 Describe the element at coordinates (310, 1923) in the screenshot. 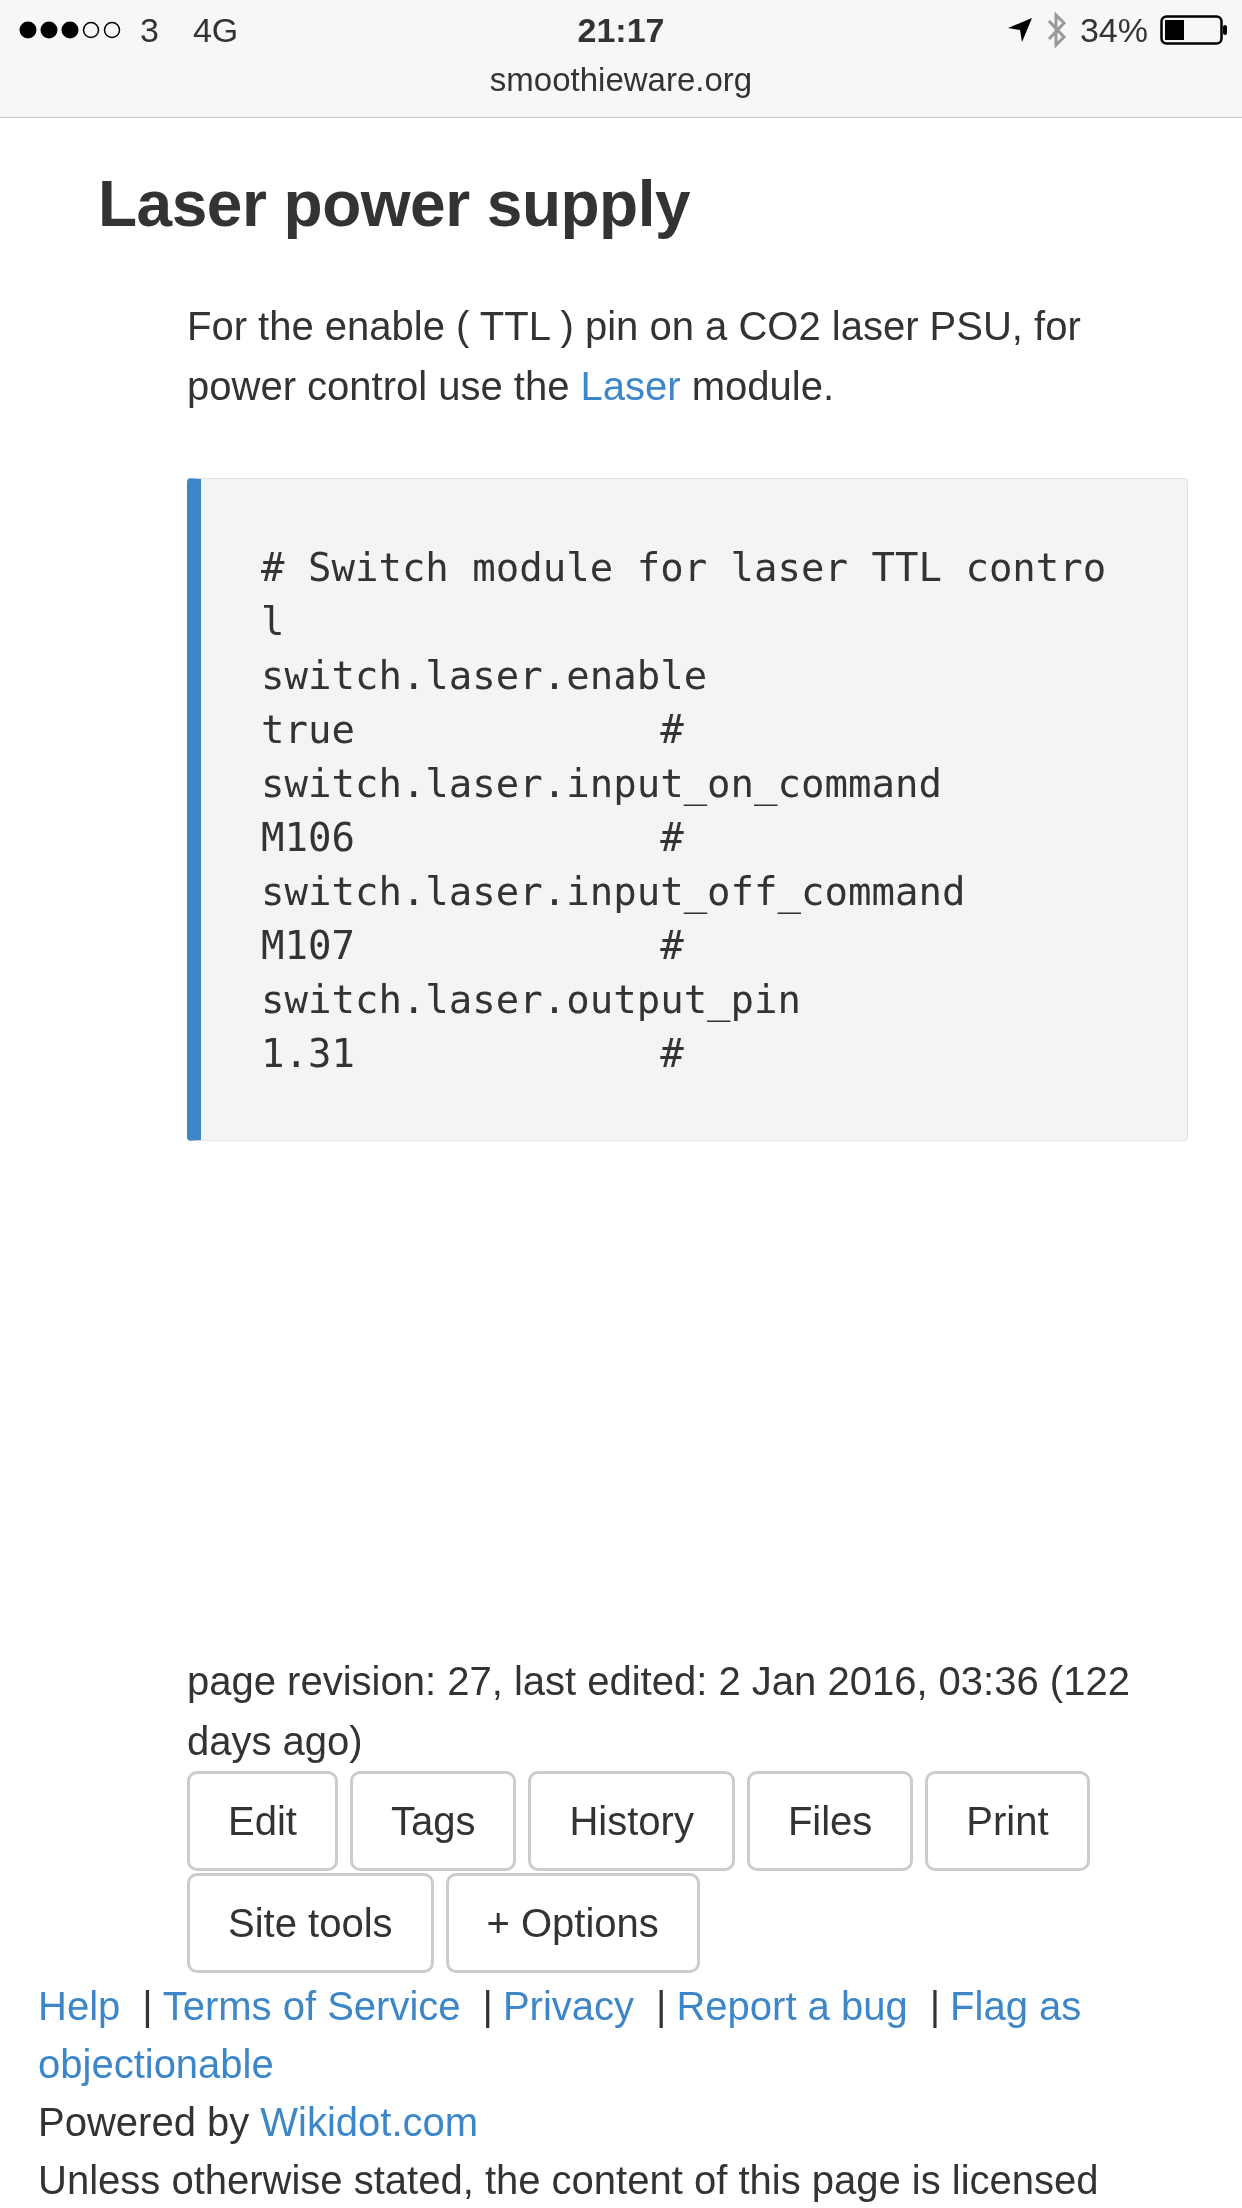

I see `page-action-button: Site tools` at that location.